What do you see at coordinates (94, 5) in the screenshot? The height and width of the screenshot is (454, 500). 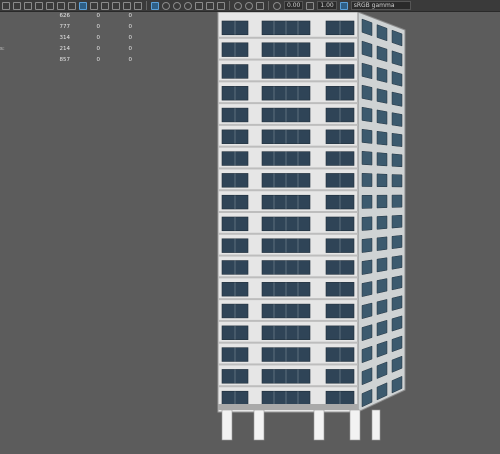 I see `safe-action-icon` at bounding box center [94, 5].